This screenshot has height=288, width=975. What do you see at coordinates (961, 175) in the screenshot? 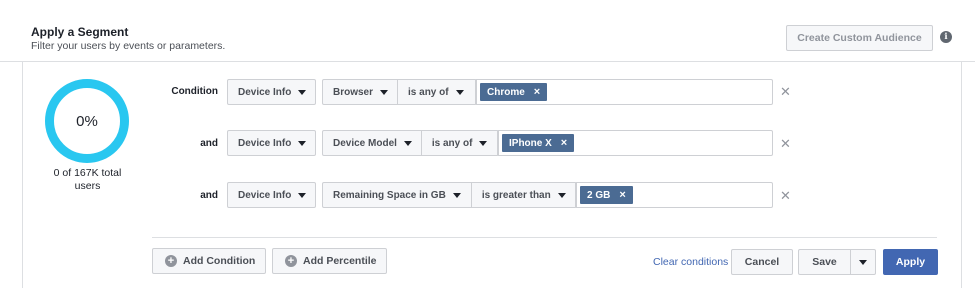
I see `panel-border-right` at bounding box center [961, 175].